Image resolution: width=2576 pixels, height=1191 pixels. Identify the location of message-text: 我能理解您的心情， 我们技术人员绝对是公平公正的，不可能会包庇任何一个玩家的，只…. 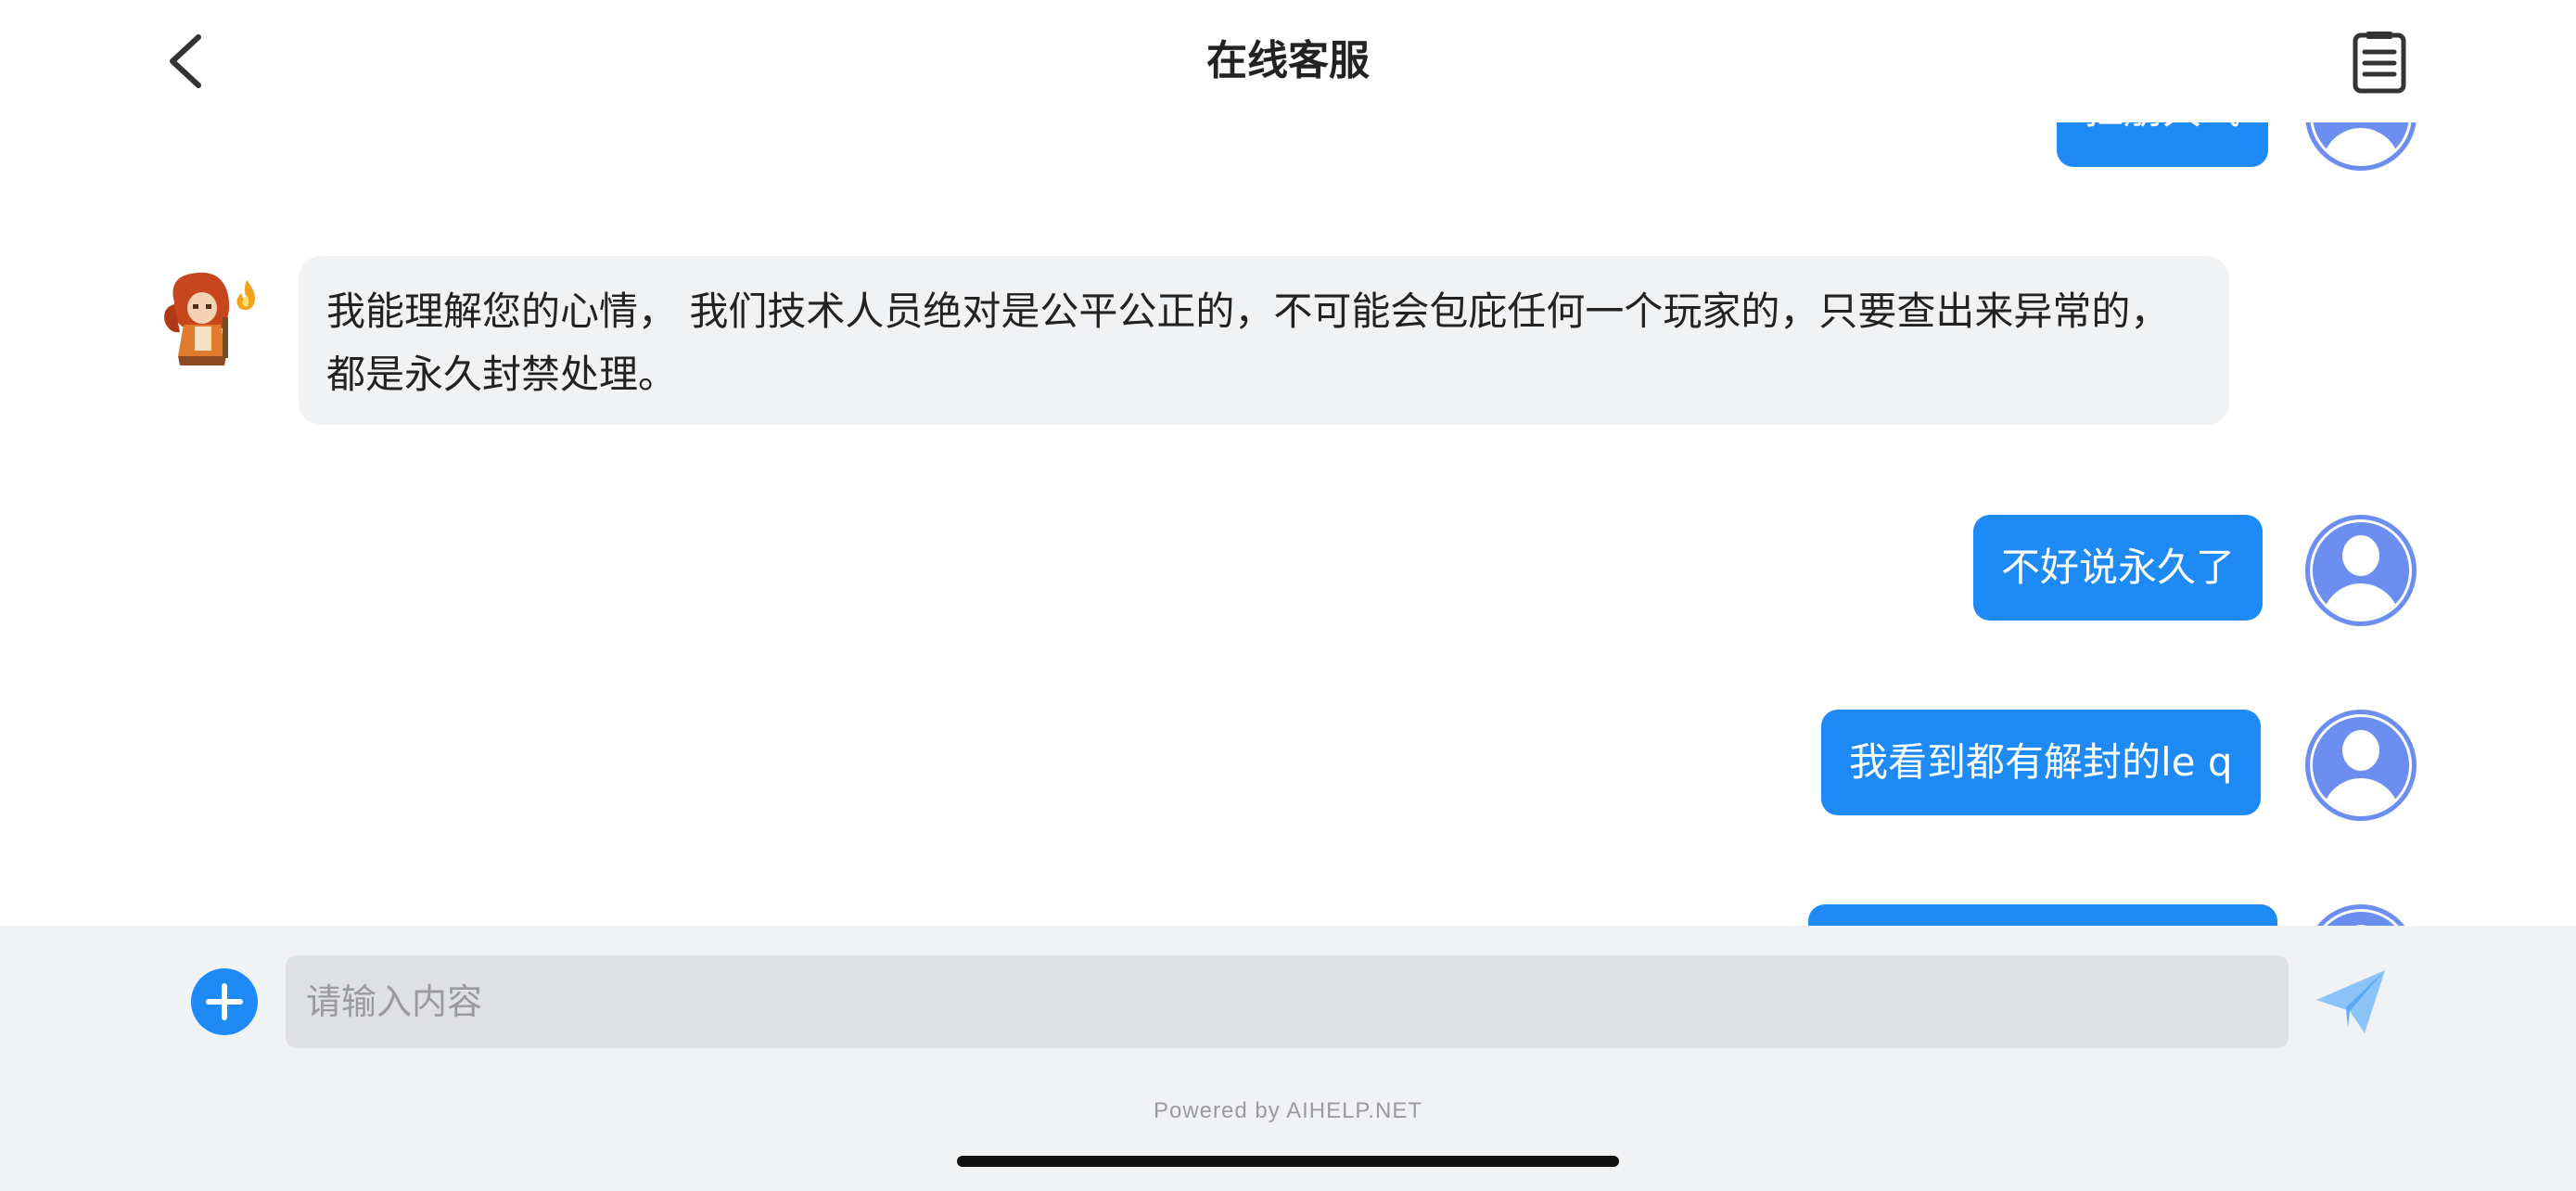
(1248, 342).